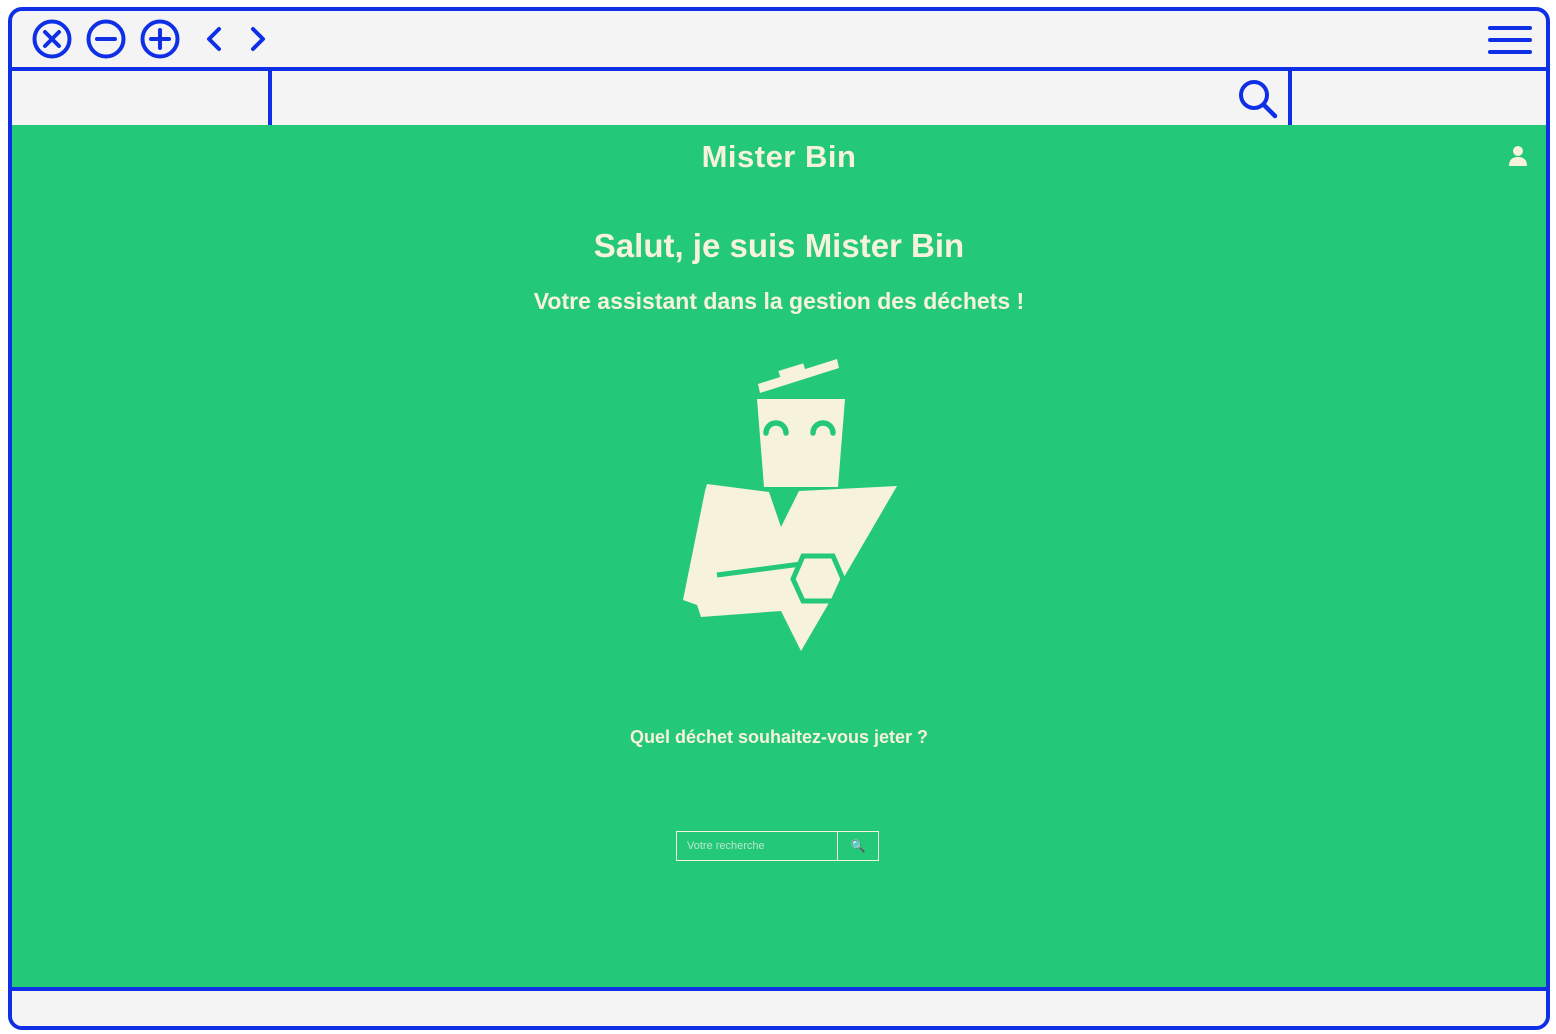  I want to click on address-bar-row, so click(779, 98).